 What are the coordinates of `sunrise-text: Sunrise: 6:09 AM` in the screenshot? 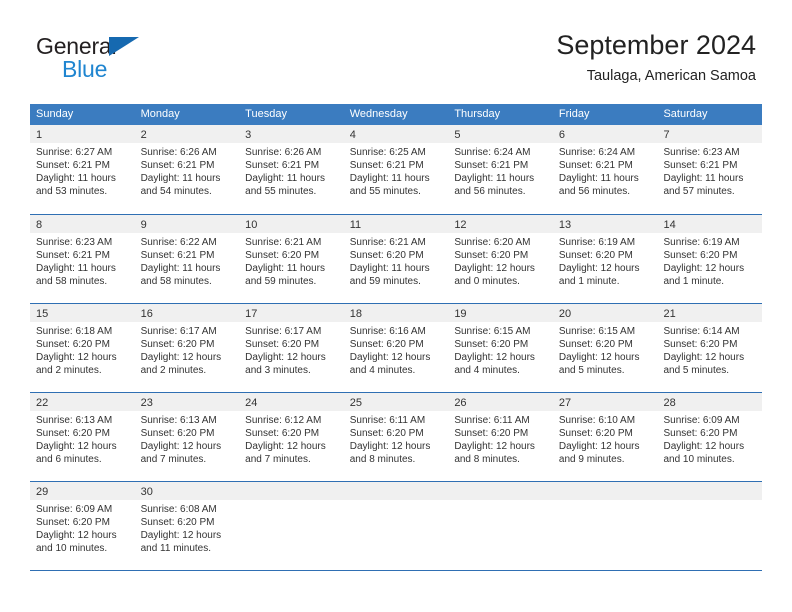 It's located at (701, 420).